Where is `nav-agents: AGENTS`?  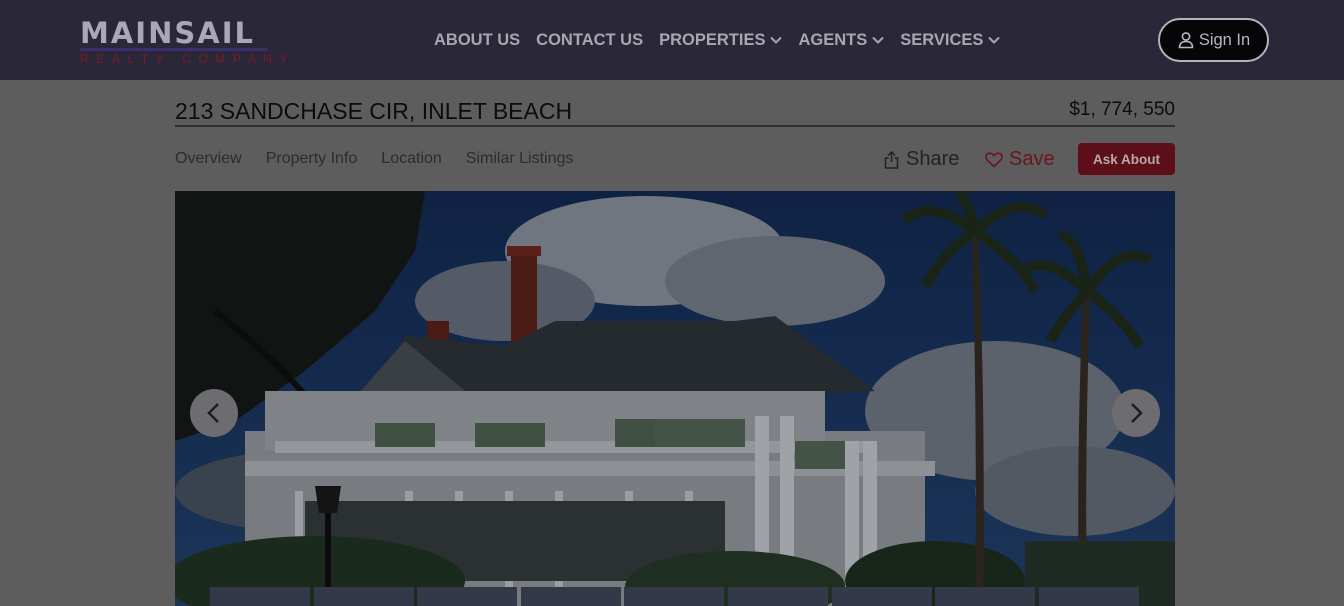
nav-agents: AGENTS is located at coordinates (841, 40).